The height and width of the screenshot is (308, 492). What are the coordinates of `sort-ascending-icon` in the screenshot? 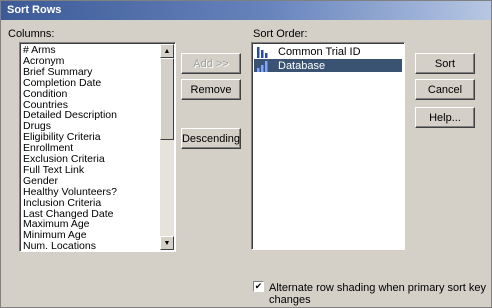 It's located at (262, 66).